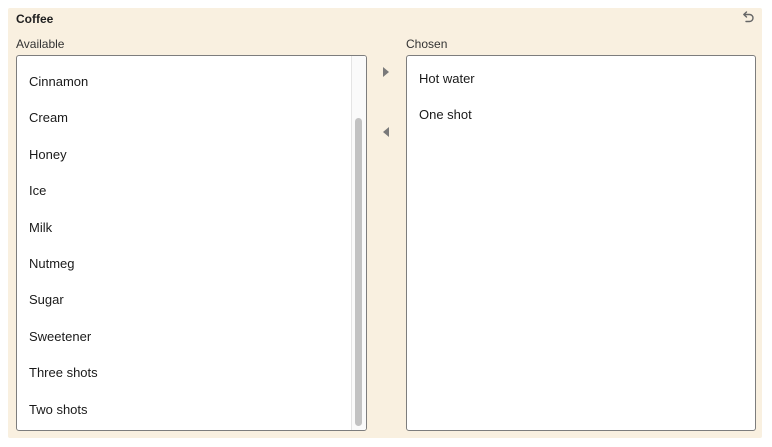 This screenshot has width=772, height=447. What do you see at coordinates (581, 115) in the screenshot?
I see `chosen-item: One shot` at bounding box center [581, 115].